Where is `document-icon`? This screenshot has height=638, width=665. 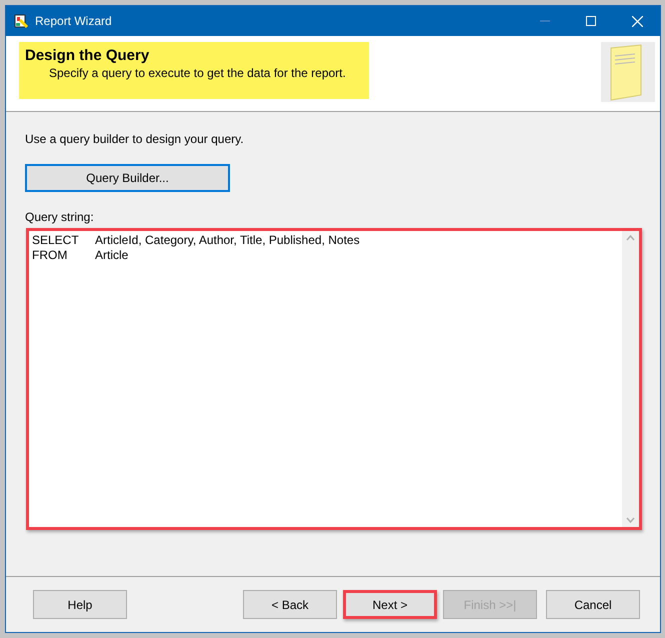 document-icon is located at coordinates (628, 72).